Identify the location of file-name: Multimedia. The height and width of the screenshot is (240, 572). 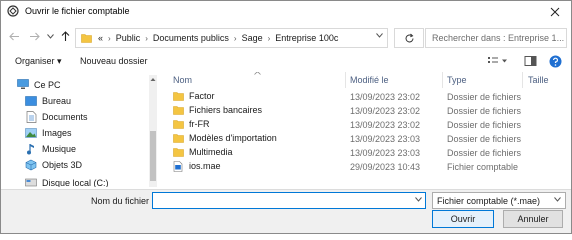
(211, 152).